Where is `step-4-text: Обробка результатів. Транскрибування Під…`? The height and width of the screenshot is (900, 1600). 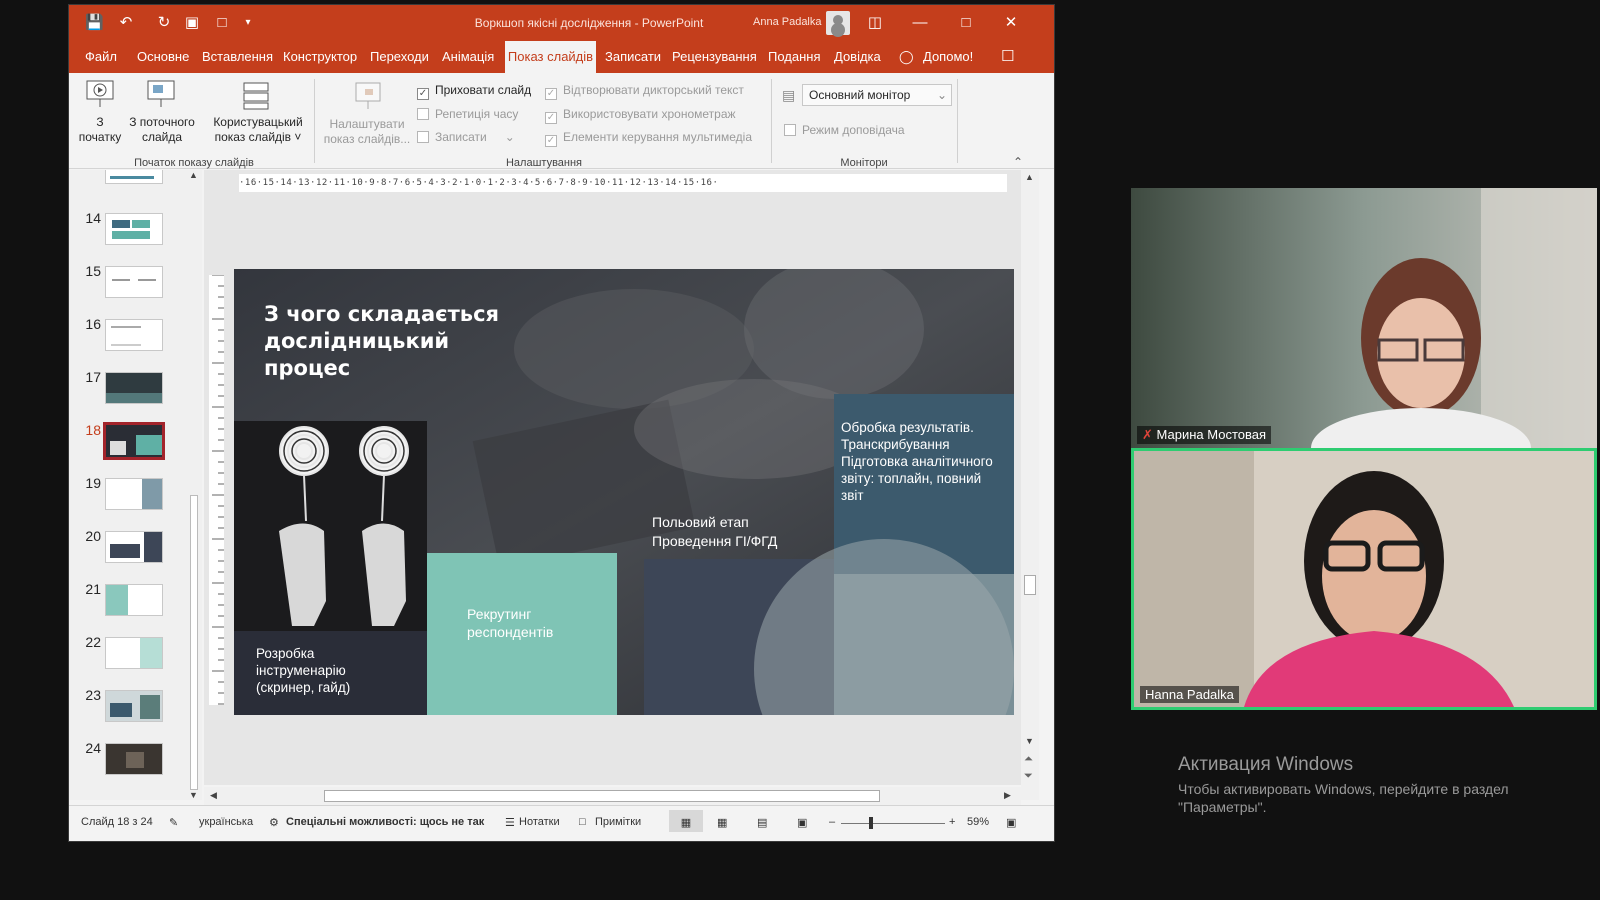 step-4-text: Обробка результатів. Транскрибування Під… is located at coordinates (923, 461).